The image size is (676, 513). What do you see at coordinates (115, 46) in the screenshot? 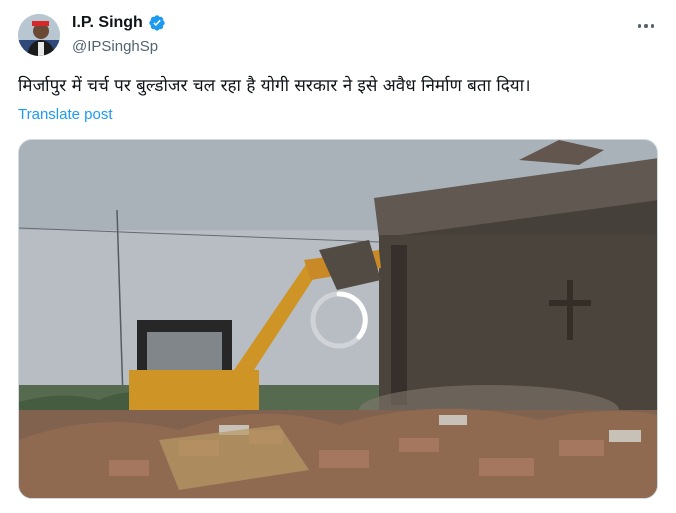
I see `author-handle: @IPSinghSp` at bounding box center [115, 46].